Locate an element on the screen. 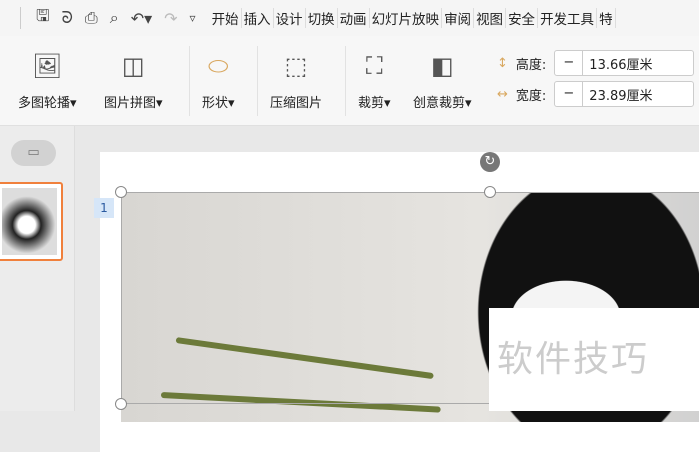  thumbnail-image is located at coordinates (29, 221).